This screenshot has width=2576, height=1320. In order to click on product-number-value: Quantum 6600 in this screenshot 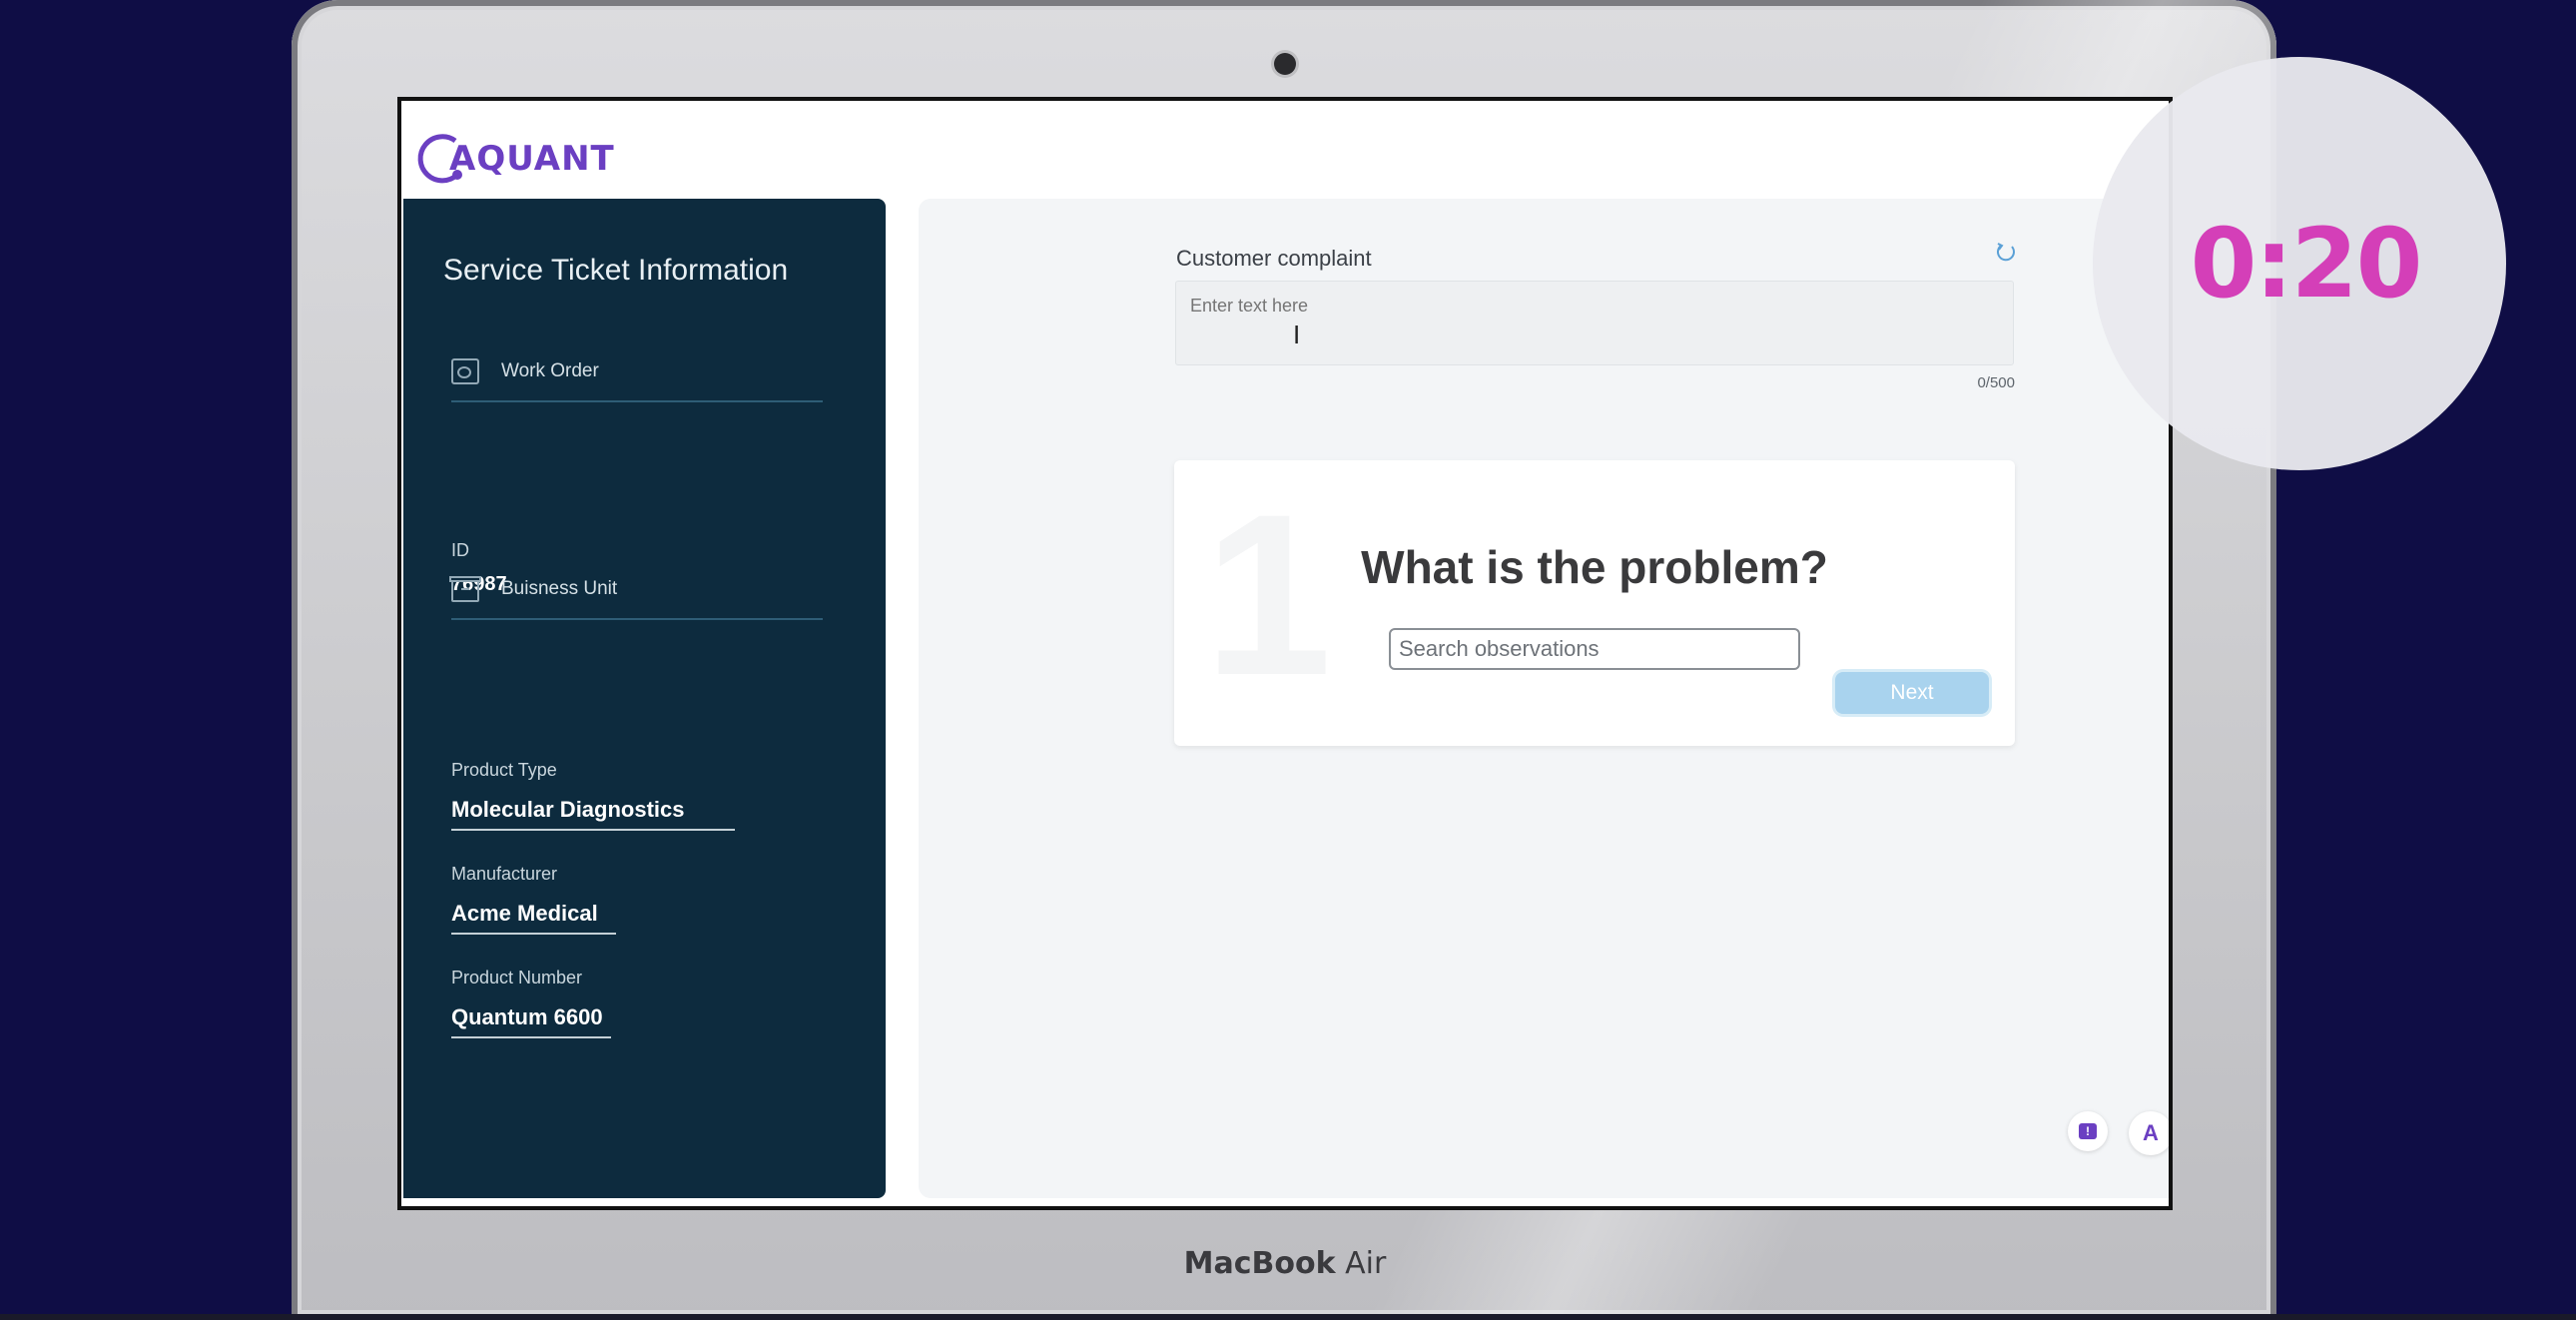, I will do `click(531, 1021)`.